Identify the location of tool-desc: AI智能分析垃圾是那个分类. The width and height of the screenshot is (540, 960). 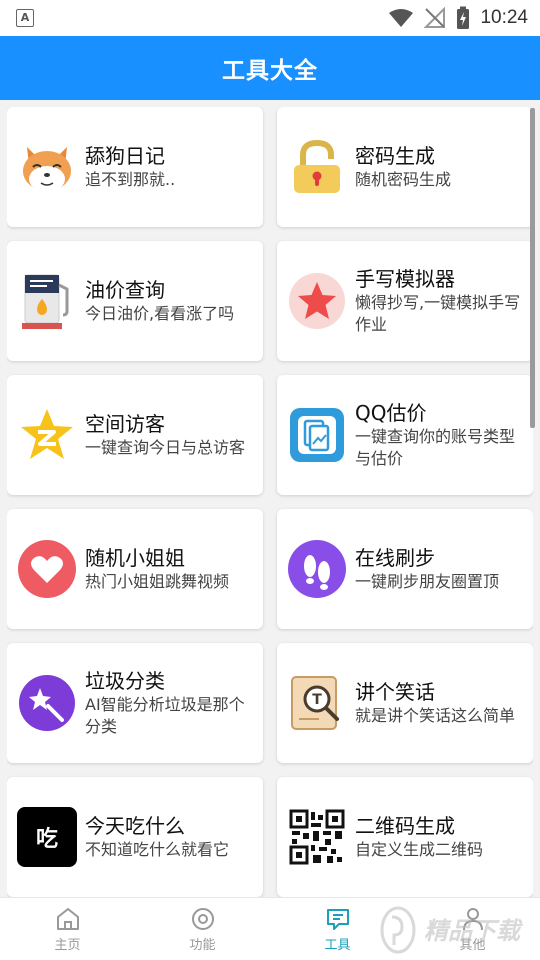
(165, 715).